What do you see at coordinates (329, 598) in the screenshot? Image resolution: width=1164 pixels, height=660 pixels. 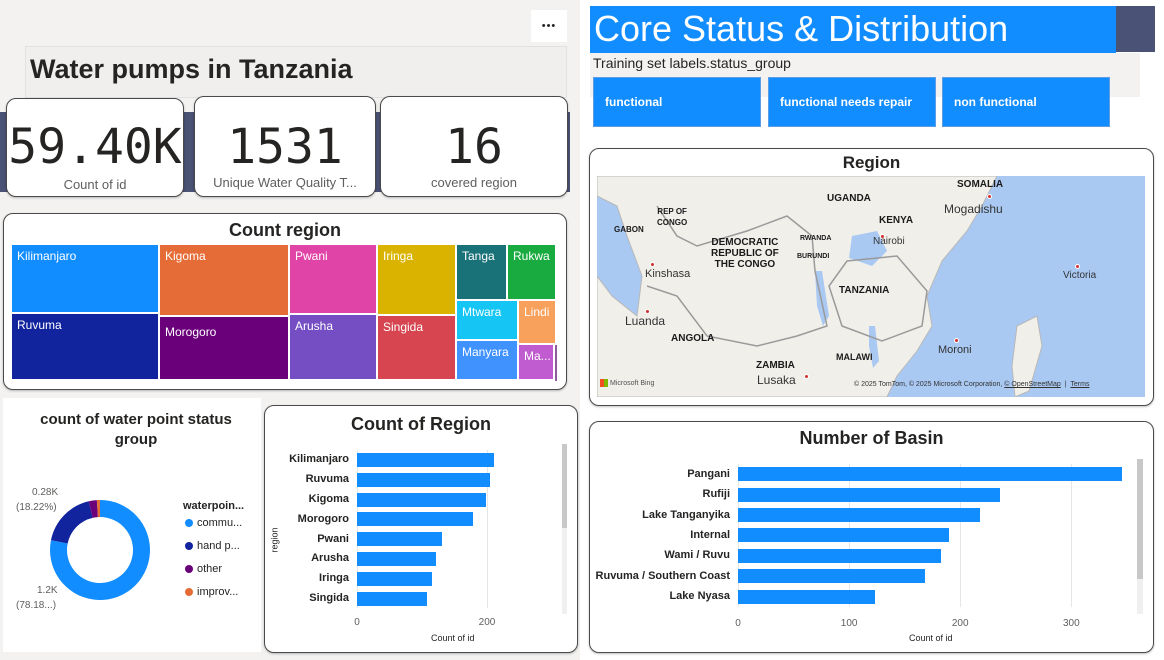 I see `bar-category-label: Singida` at bounding box center [329, 598].